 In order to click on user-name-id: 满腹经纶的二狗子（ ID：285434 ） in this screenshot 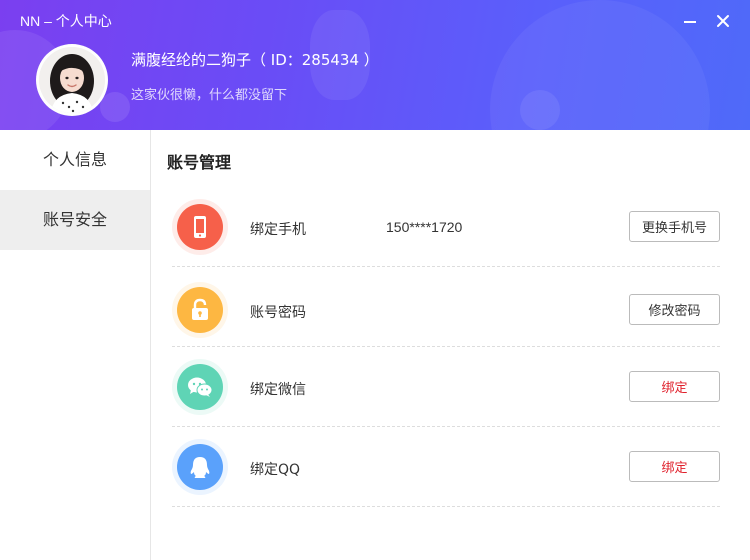, I will do `click(255, 60)`.